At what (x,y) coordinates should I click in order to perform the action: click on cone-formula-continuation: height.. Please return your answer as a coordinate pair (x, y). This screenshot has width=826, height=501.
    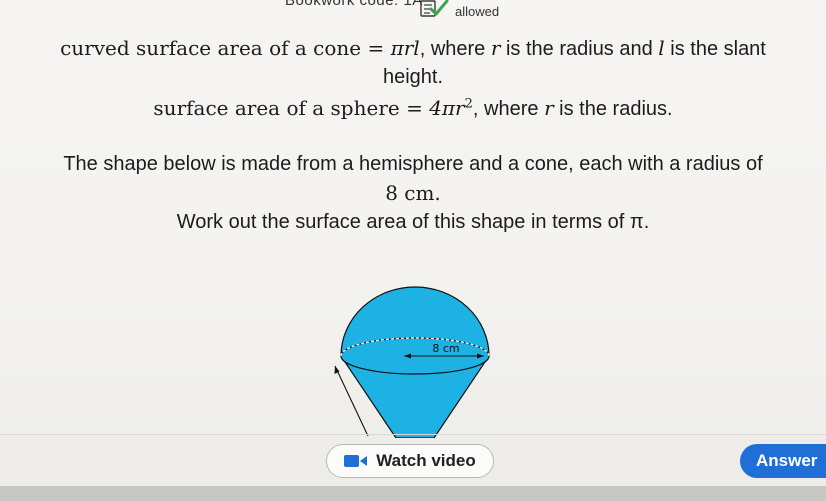
    Looking at the image, I should click on (413, 77).